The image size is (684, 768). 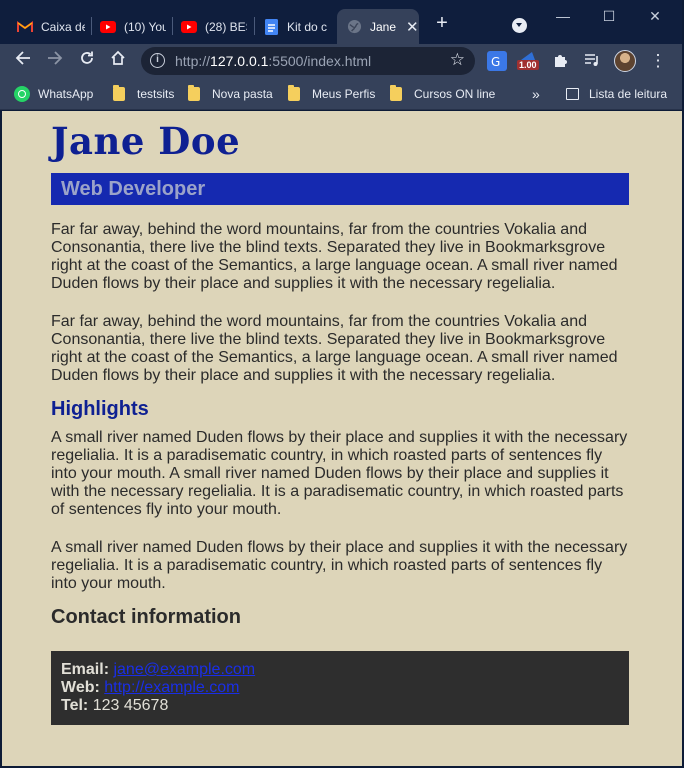 What do you see at coordinates (242, 94) in the screenshot?
I see `bookmark-label: Nova pasta` at bounding box center [242, 94].